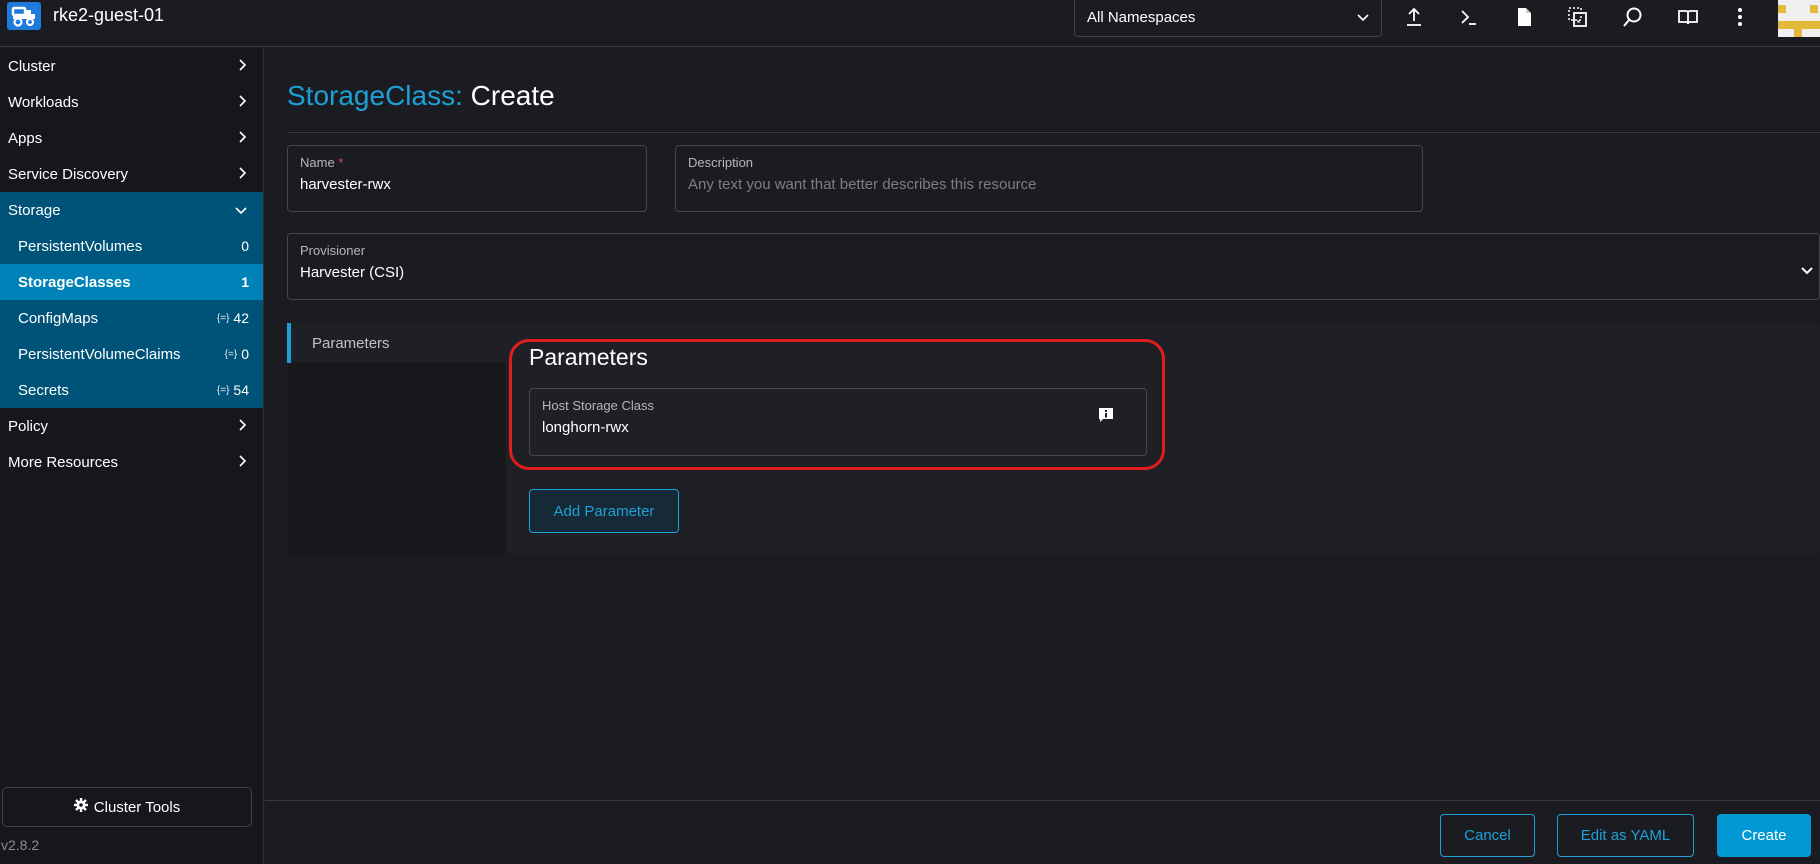 The height and width of the screenshot is (864, 1820). Describe the element at coordinates (598, 405) in the screenshot. I see `host-storage-class-label: Host Storage Class` at that location.